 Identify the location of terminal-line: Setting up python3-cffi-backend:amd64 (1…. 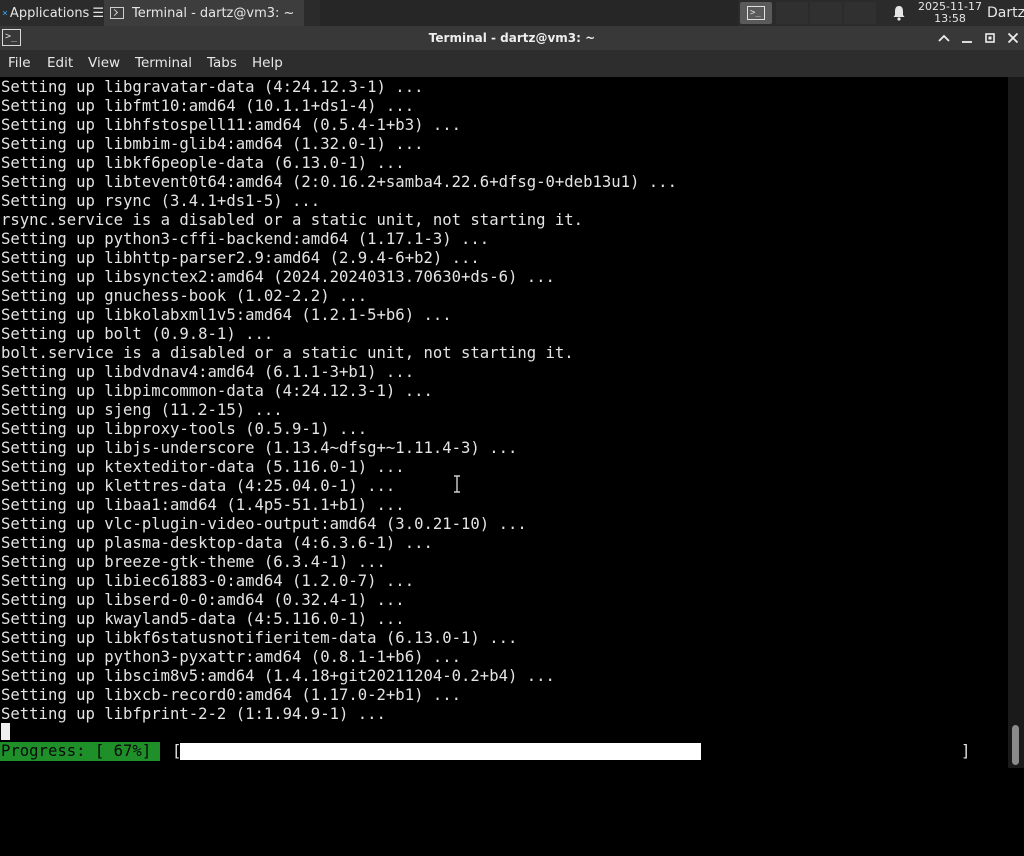
(245, 239).